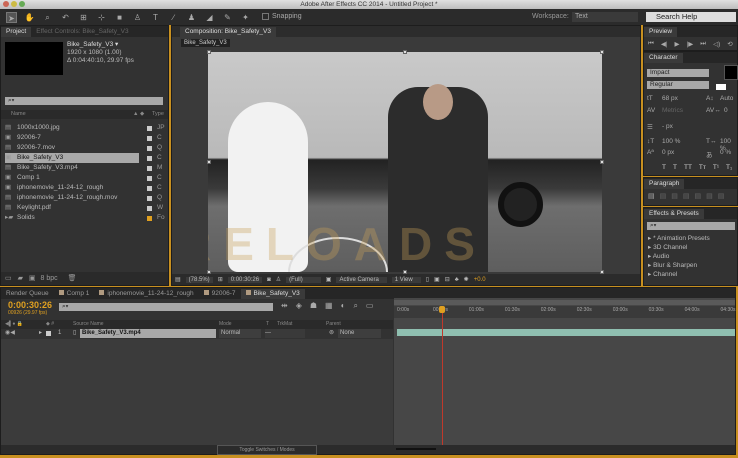 This screenshot has height=458, width=738. Describe the element at coordinates (85, 148) in the screenshot. I see `project-item: ▤ 92006-7.mov Q` at that location.